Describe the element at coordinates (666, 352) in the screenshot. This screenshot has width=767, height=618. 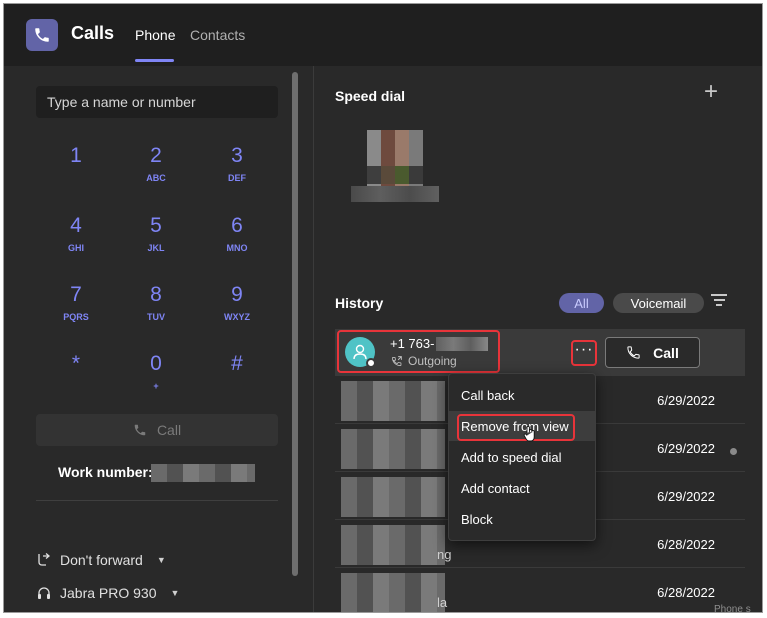
I see `row-call-label: Call` at that location.